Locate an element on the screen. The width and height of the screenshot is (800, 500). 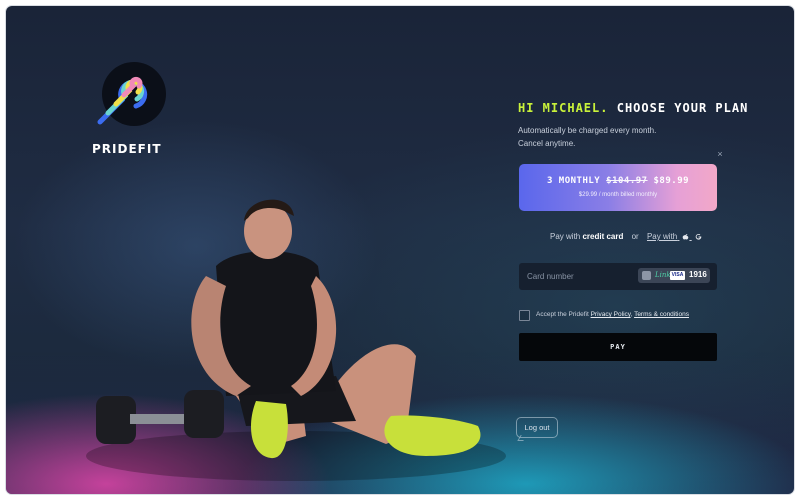
or-separator: or is located at coordinates (635, 236).